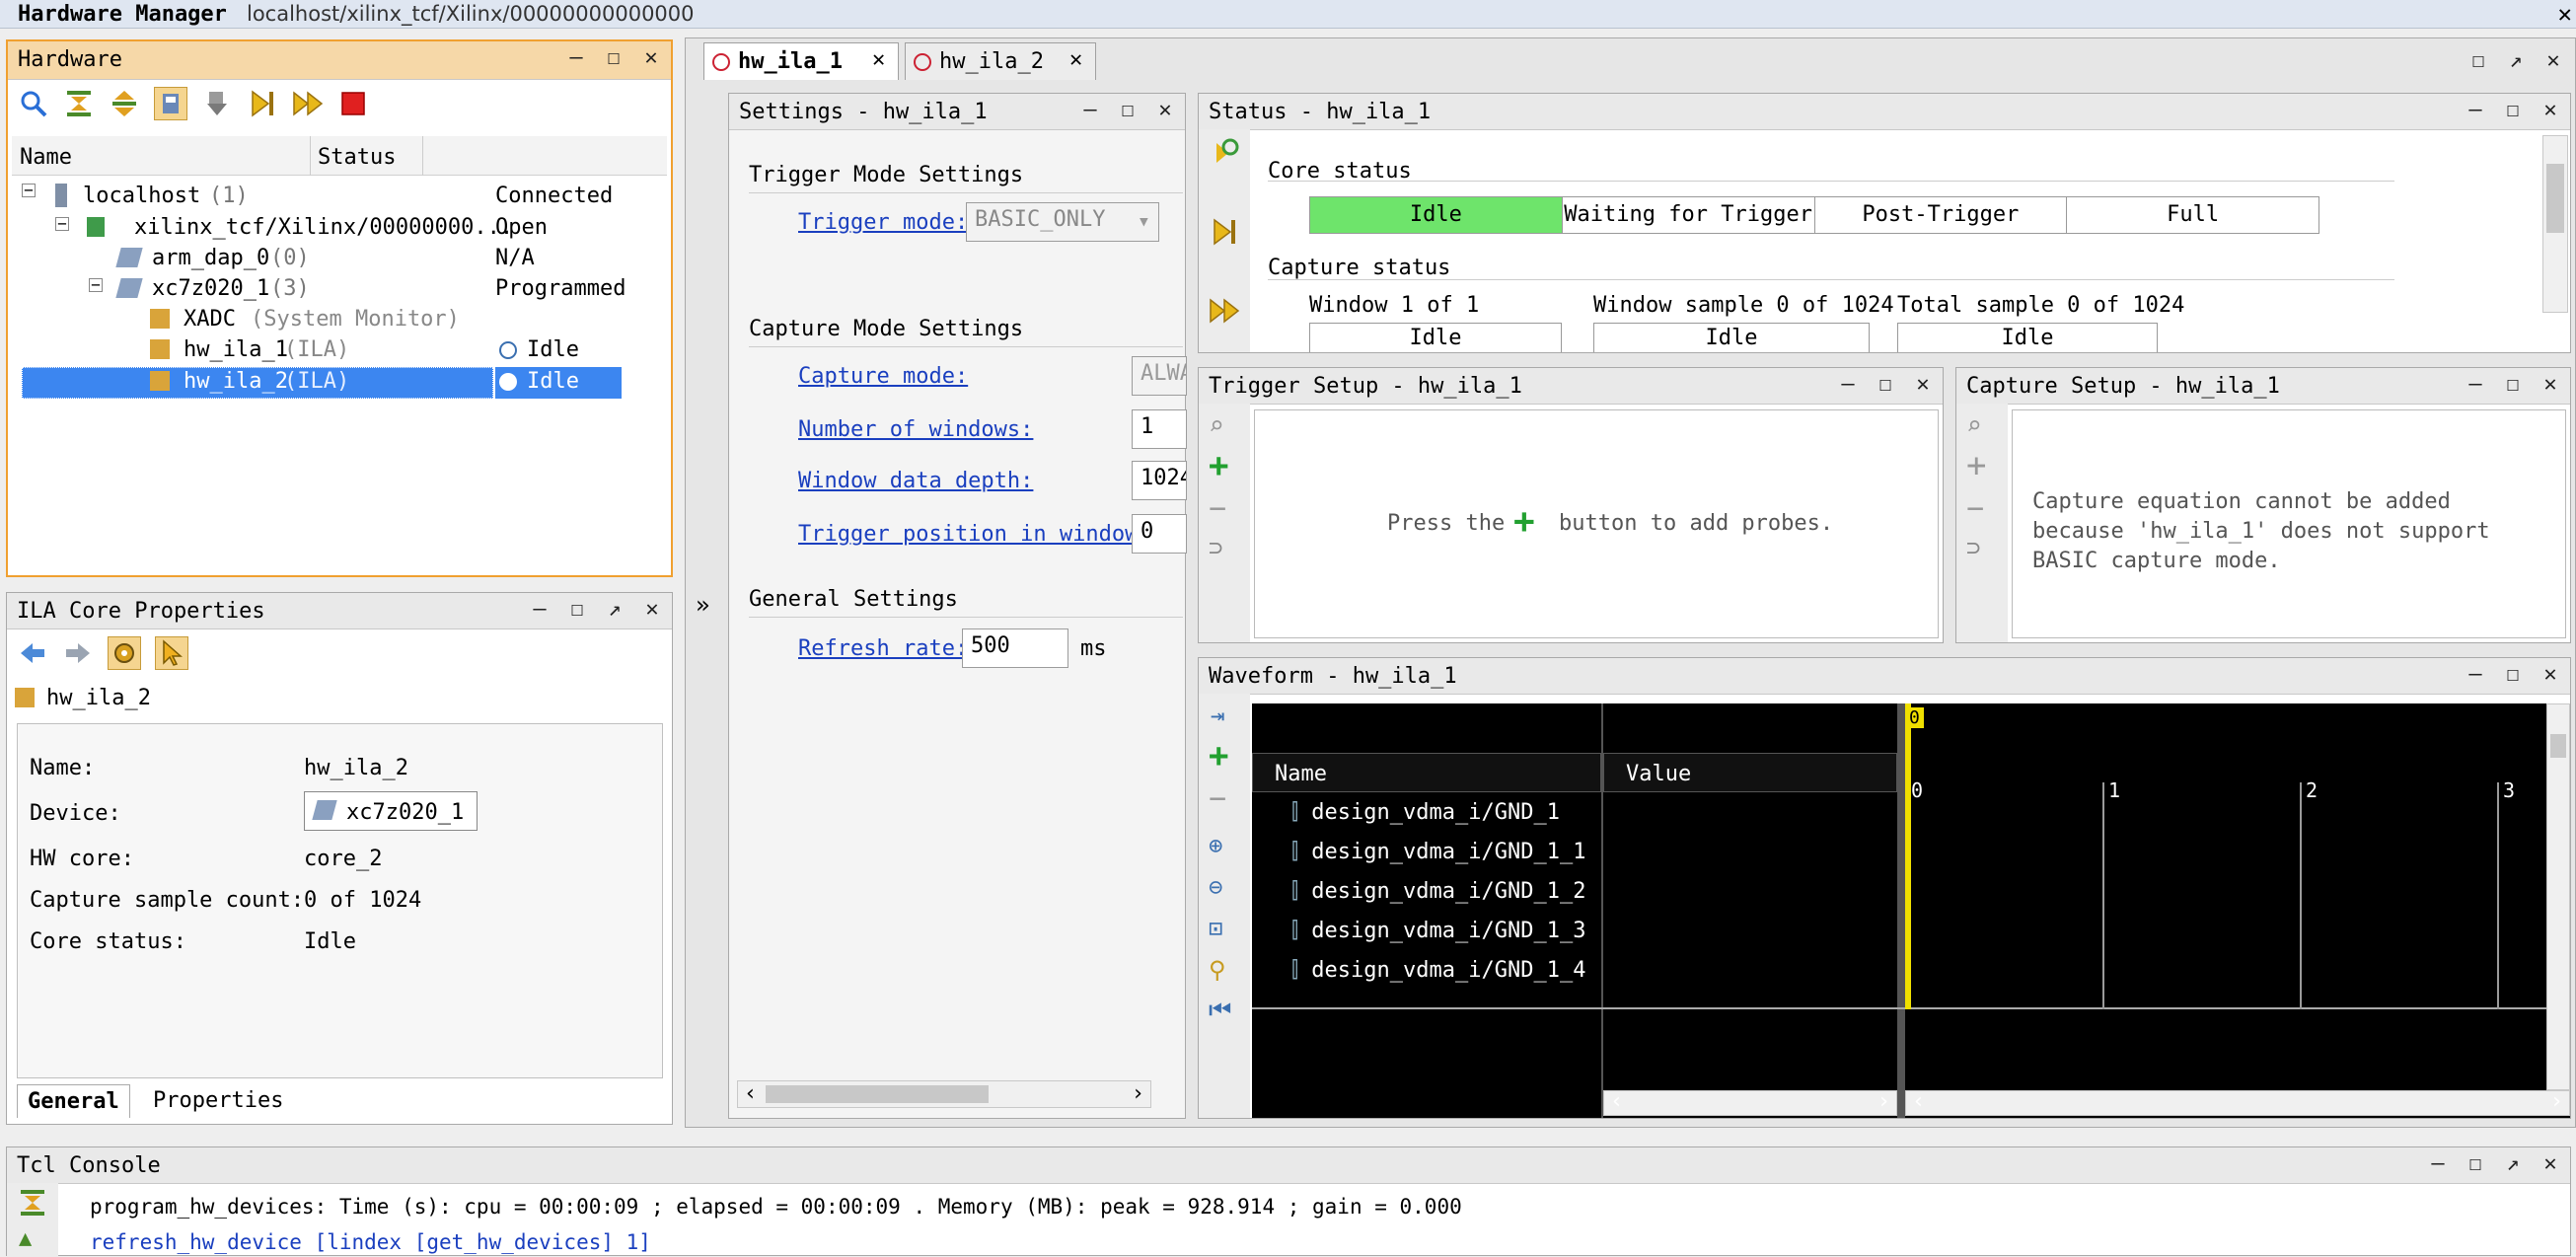 This screenshot has width=2576, height=1257. What do you see at coordinates (1425, 812) in the screenshot?
I see `signal-row: ⫿ design_vdma_i/GND_1` at bounding box center [1425, 812].